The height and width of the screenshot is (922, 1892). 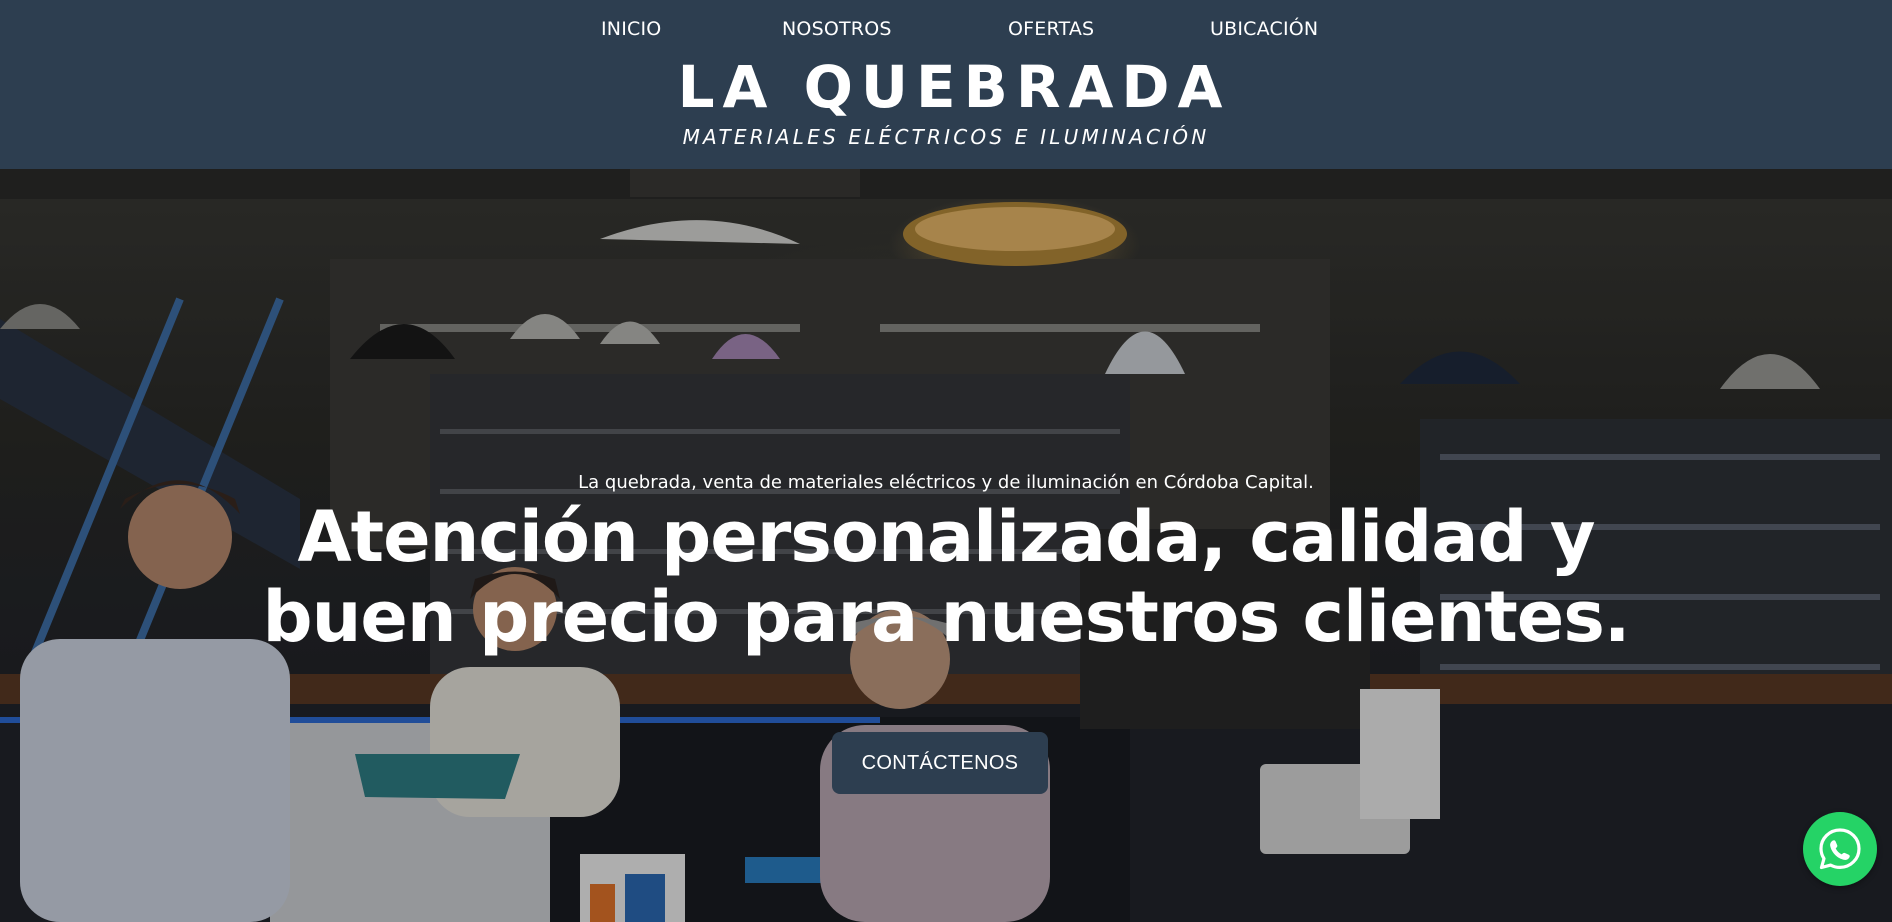 I want to click on contact-button: CONTÁCTENOS, so click(x=940, y=763).